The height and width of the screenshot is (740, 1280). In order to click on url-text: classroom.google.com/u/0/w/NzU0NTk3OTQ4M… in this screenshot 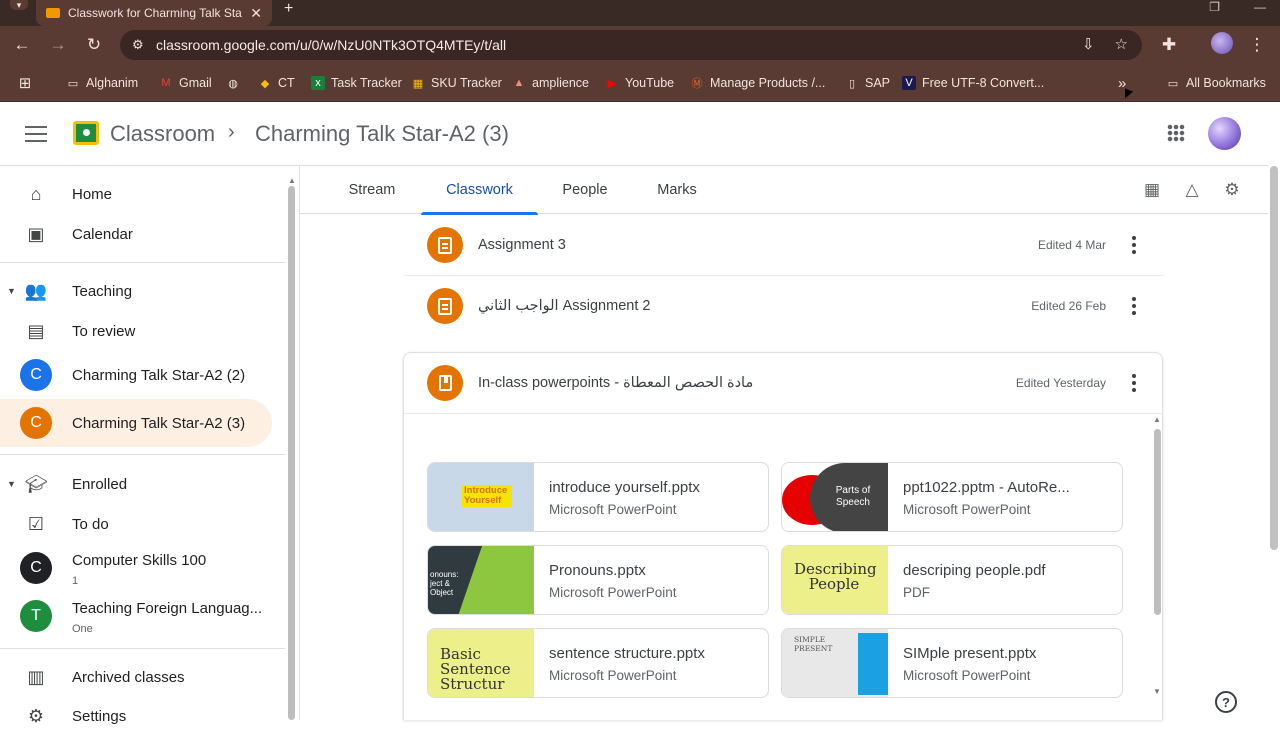, I will do `click(331, 45)`.